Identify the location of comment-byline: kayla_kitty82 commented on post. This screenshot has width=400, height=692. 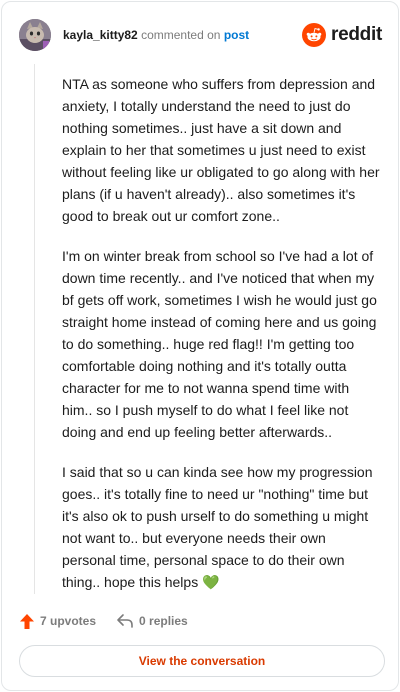
(156, 35).